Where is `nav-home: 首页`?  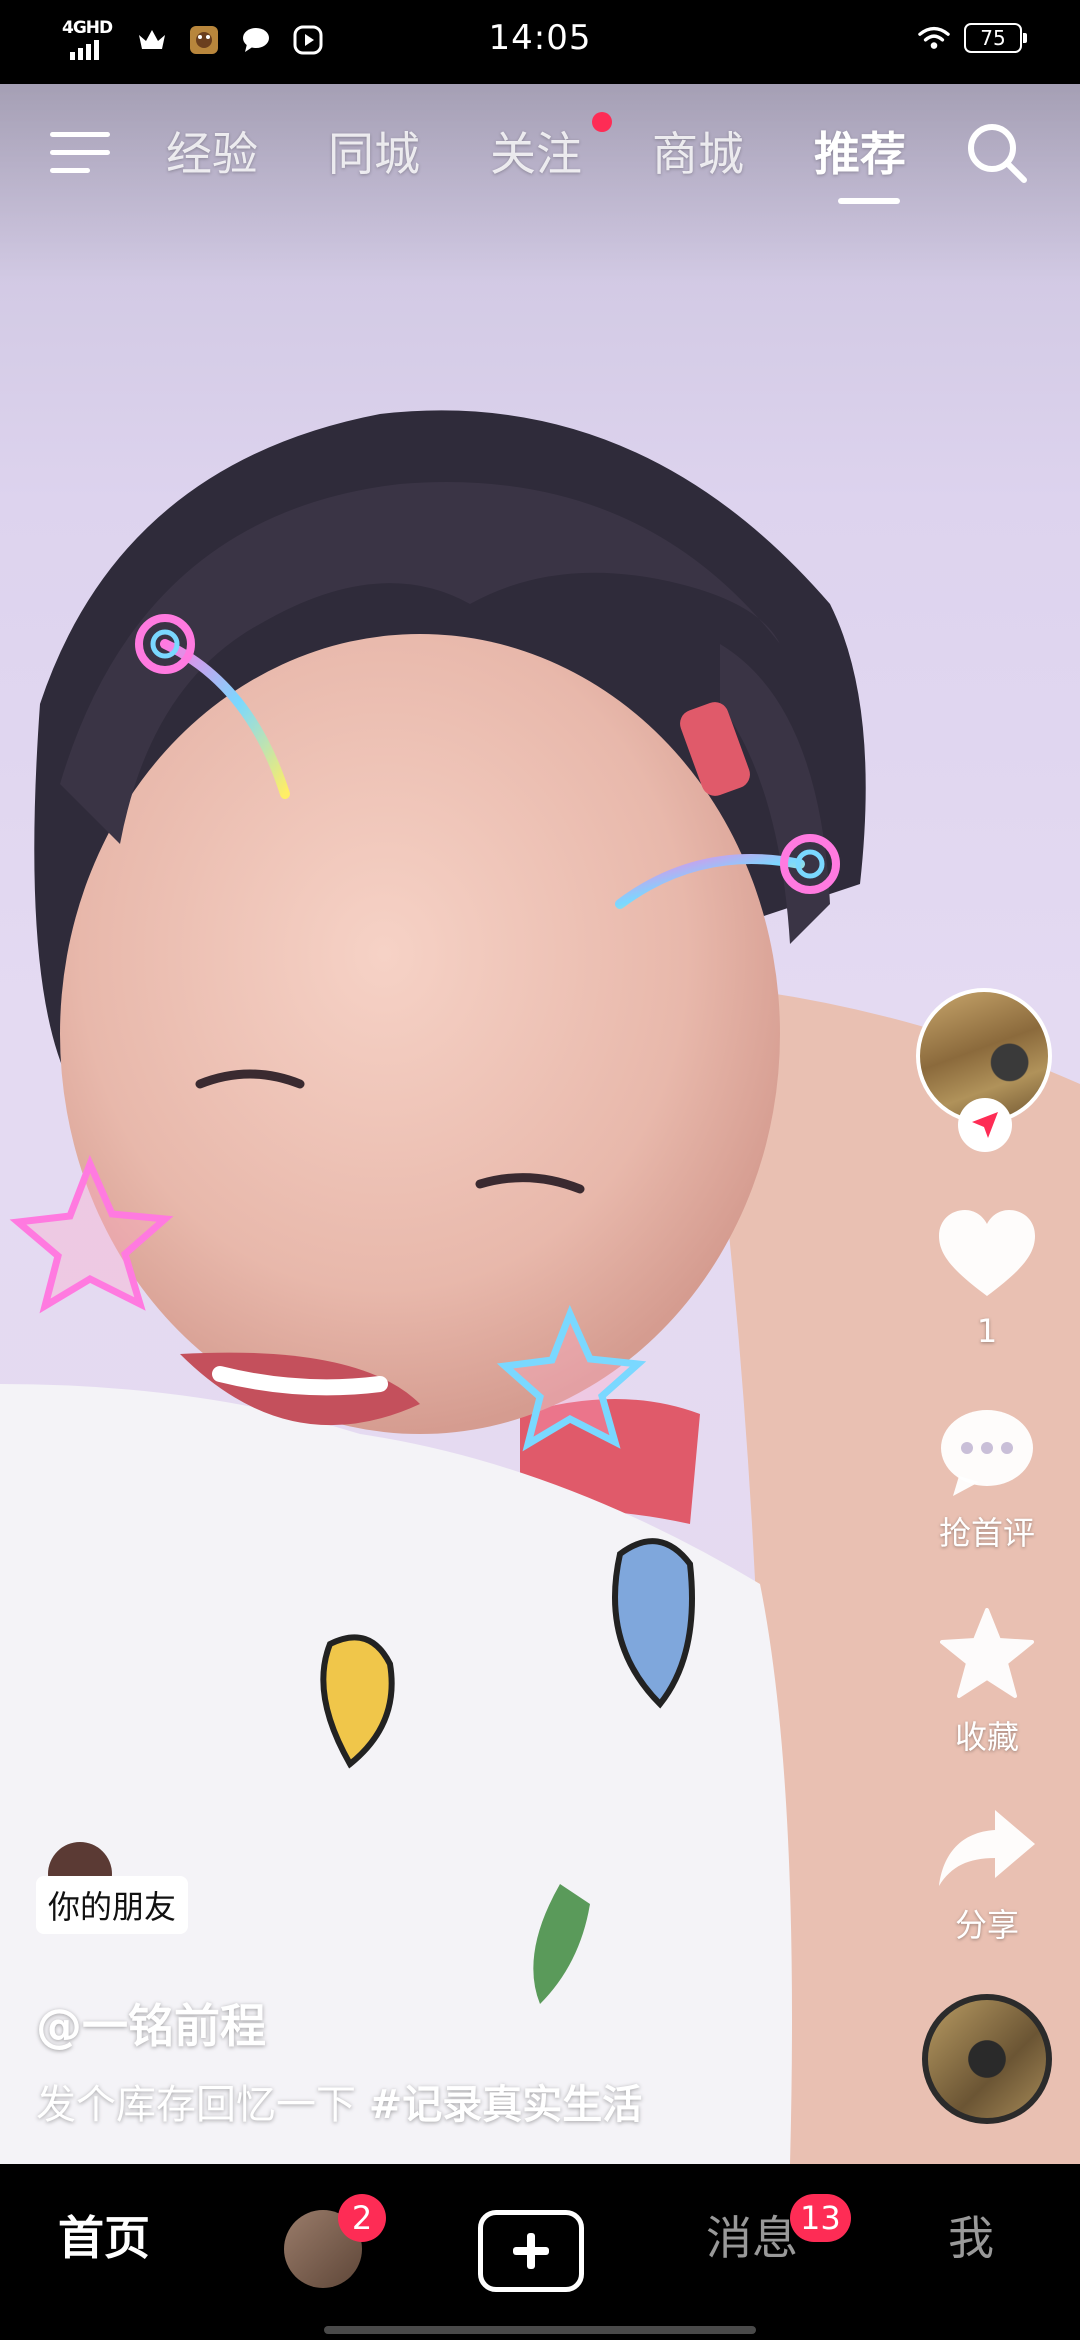 nav-home: 首页 is located at coordinates (104, 2235).